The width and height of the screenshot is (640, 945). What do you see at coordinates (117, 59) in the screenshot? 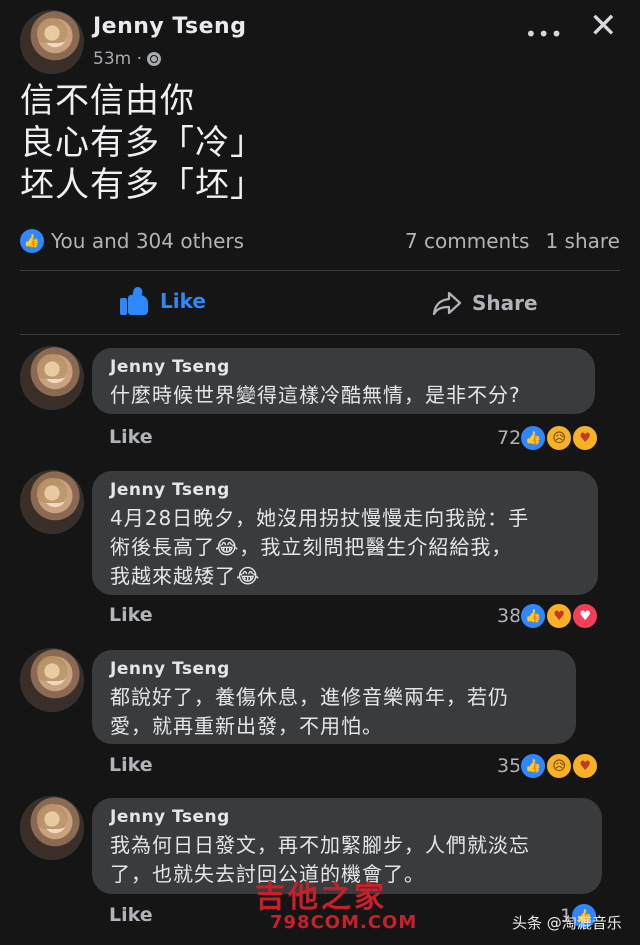
I see `post-time: 53m ·` at bounding box center [117, 59].